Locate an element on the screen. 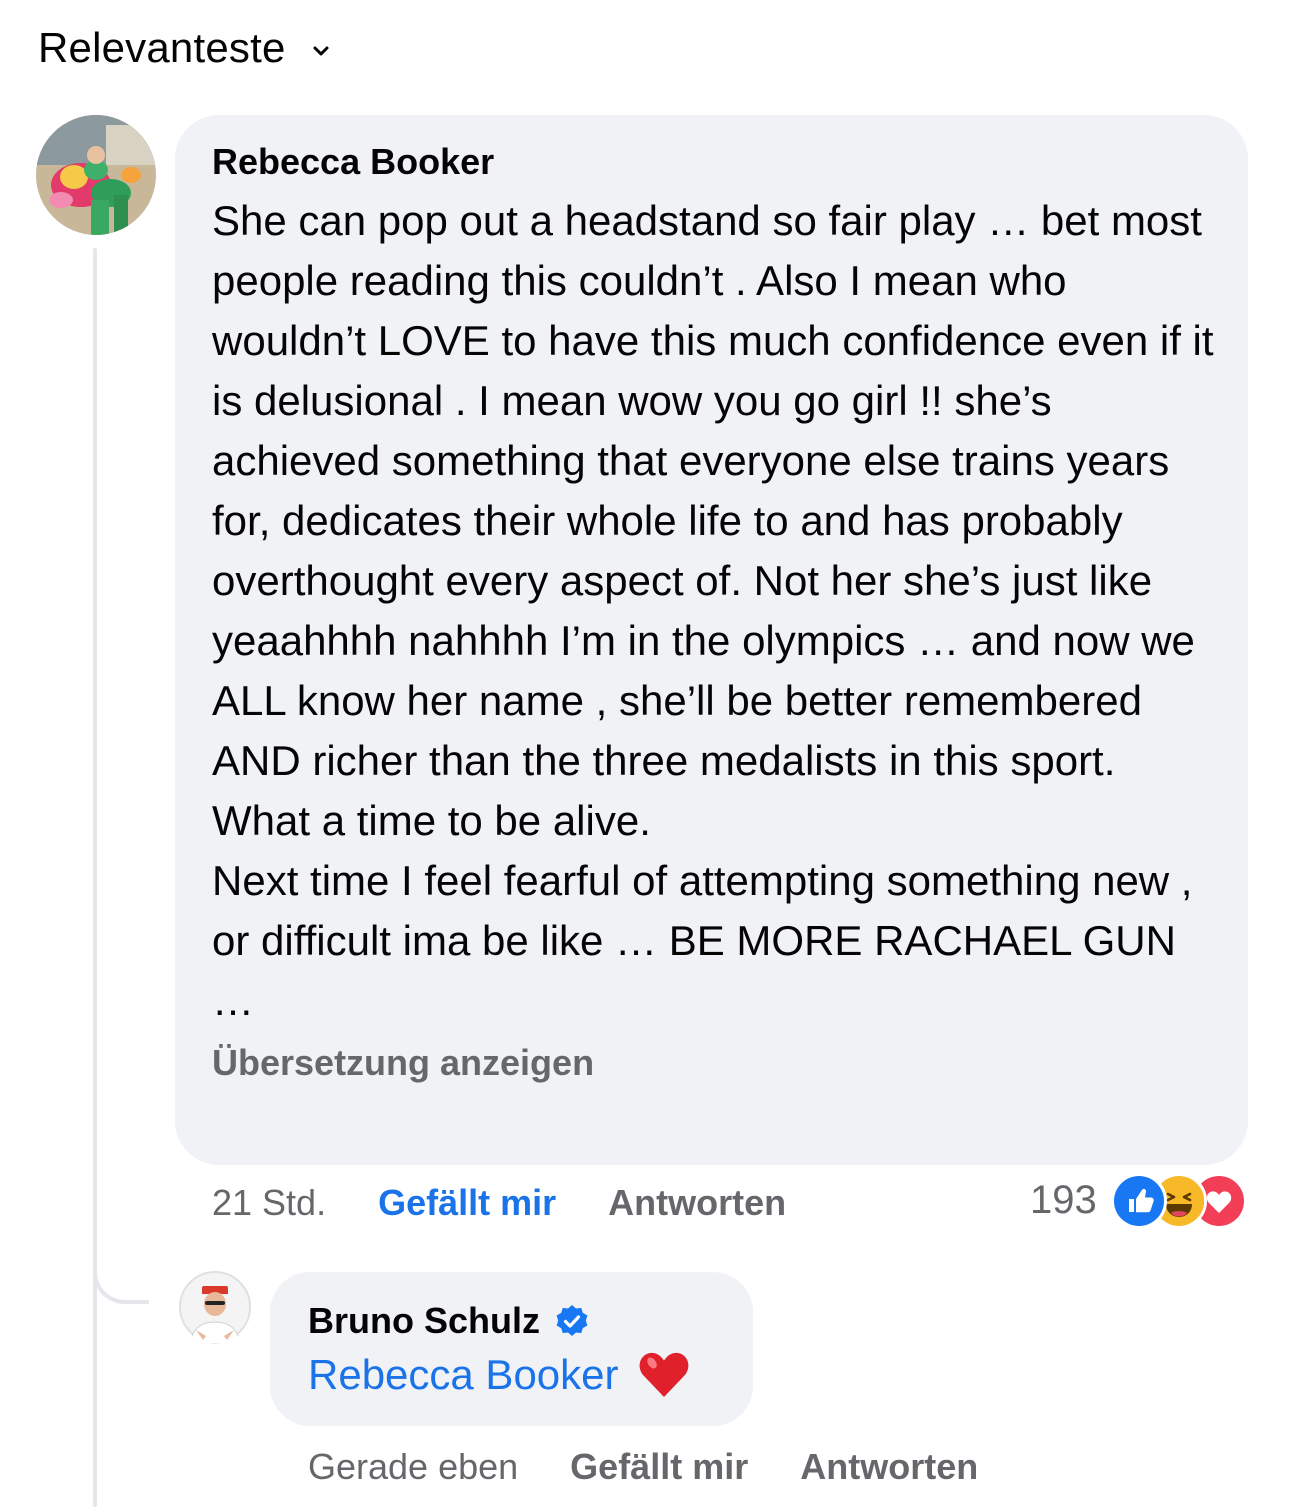 This screenshot has width=1290, height=1507. translate-link: Übersetzung anzeigen is located at coordinates (715, 1063).